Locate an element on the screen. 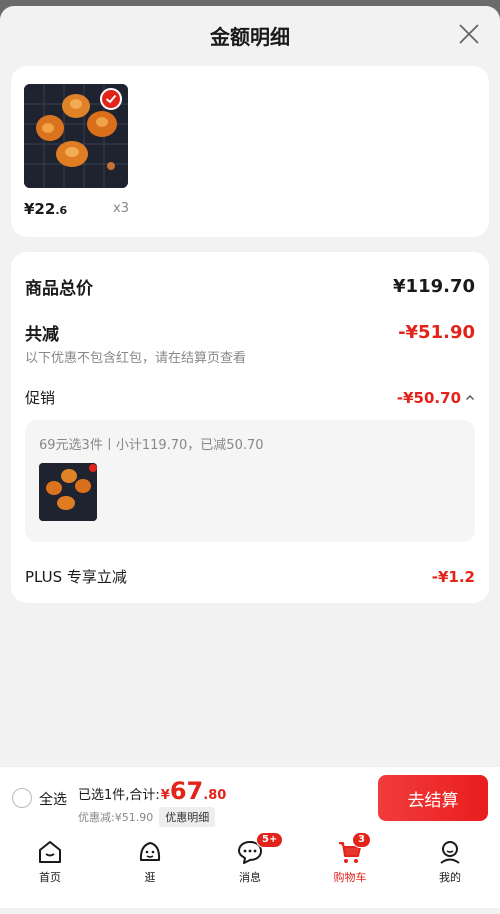 This screenshot has width=500, height=914. total-value: ¥119.70 is located at coordinates (434, 286).